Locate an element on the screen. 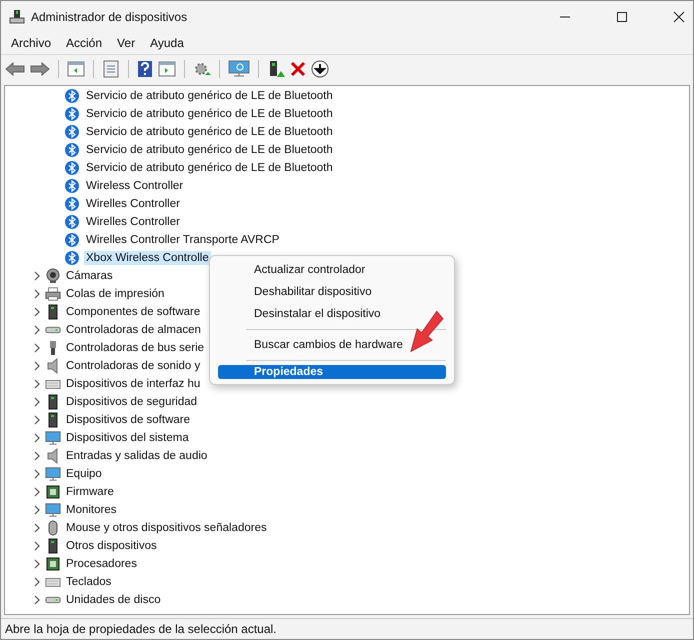  tree-item: Dispositivos del sistema is located at coordinates (127, 438).